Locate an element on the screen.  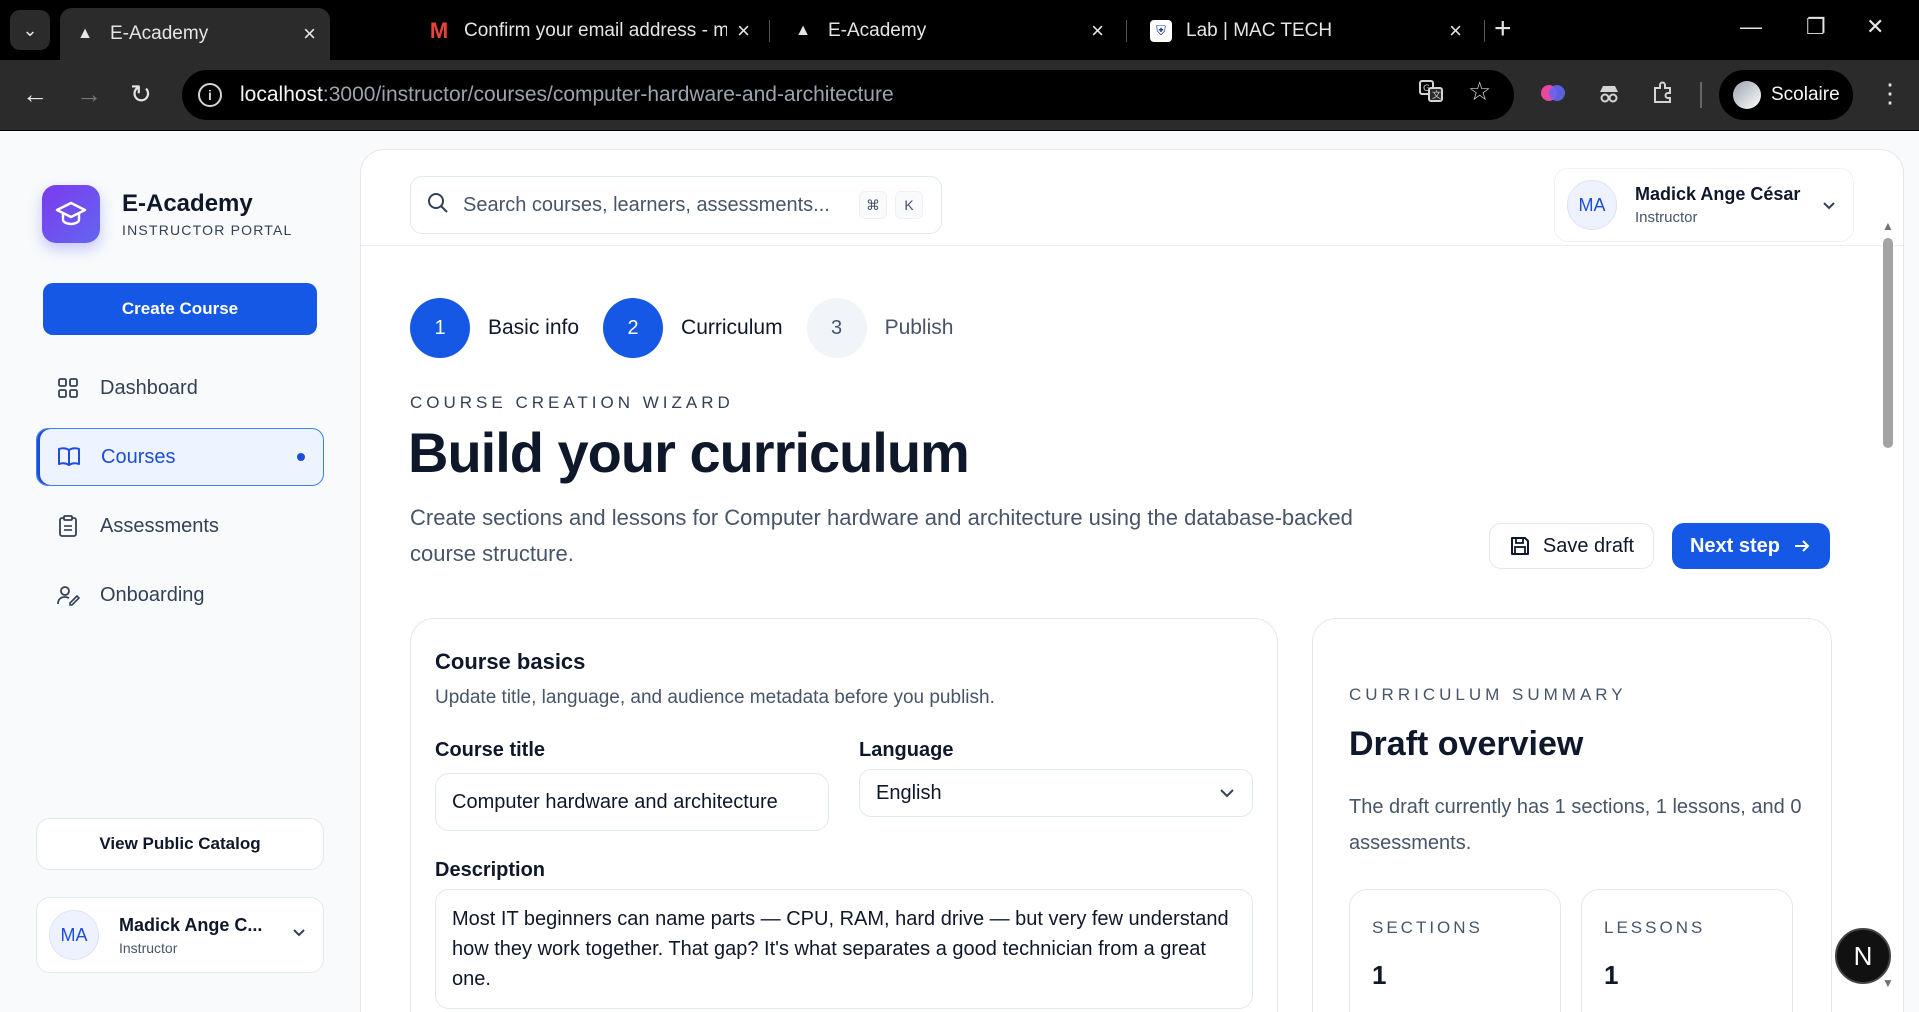
scroll-down-icon: ▼ is located at coordinates (1888, 983).